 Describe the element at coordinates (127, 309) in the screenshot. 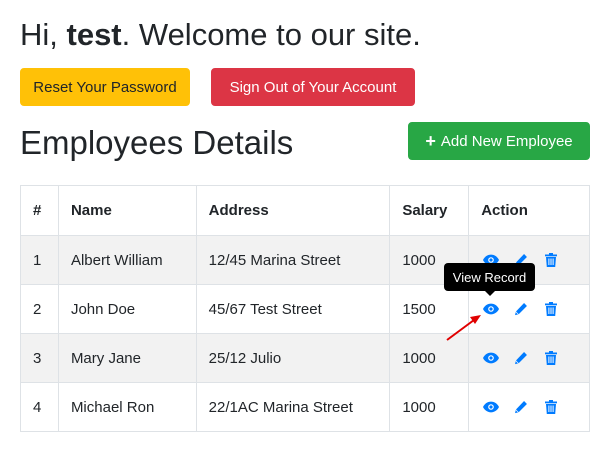

I see `cell-name: John Doe` at that location.